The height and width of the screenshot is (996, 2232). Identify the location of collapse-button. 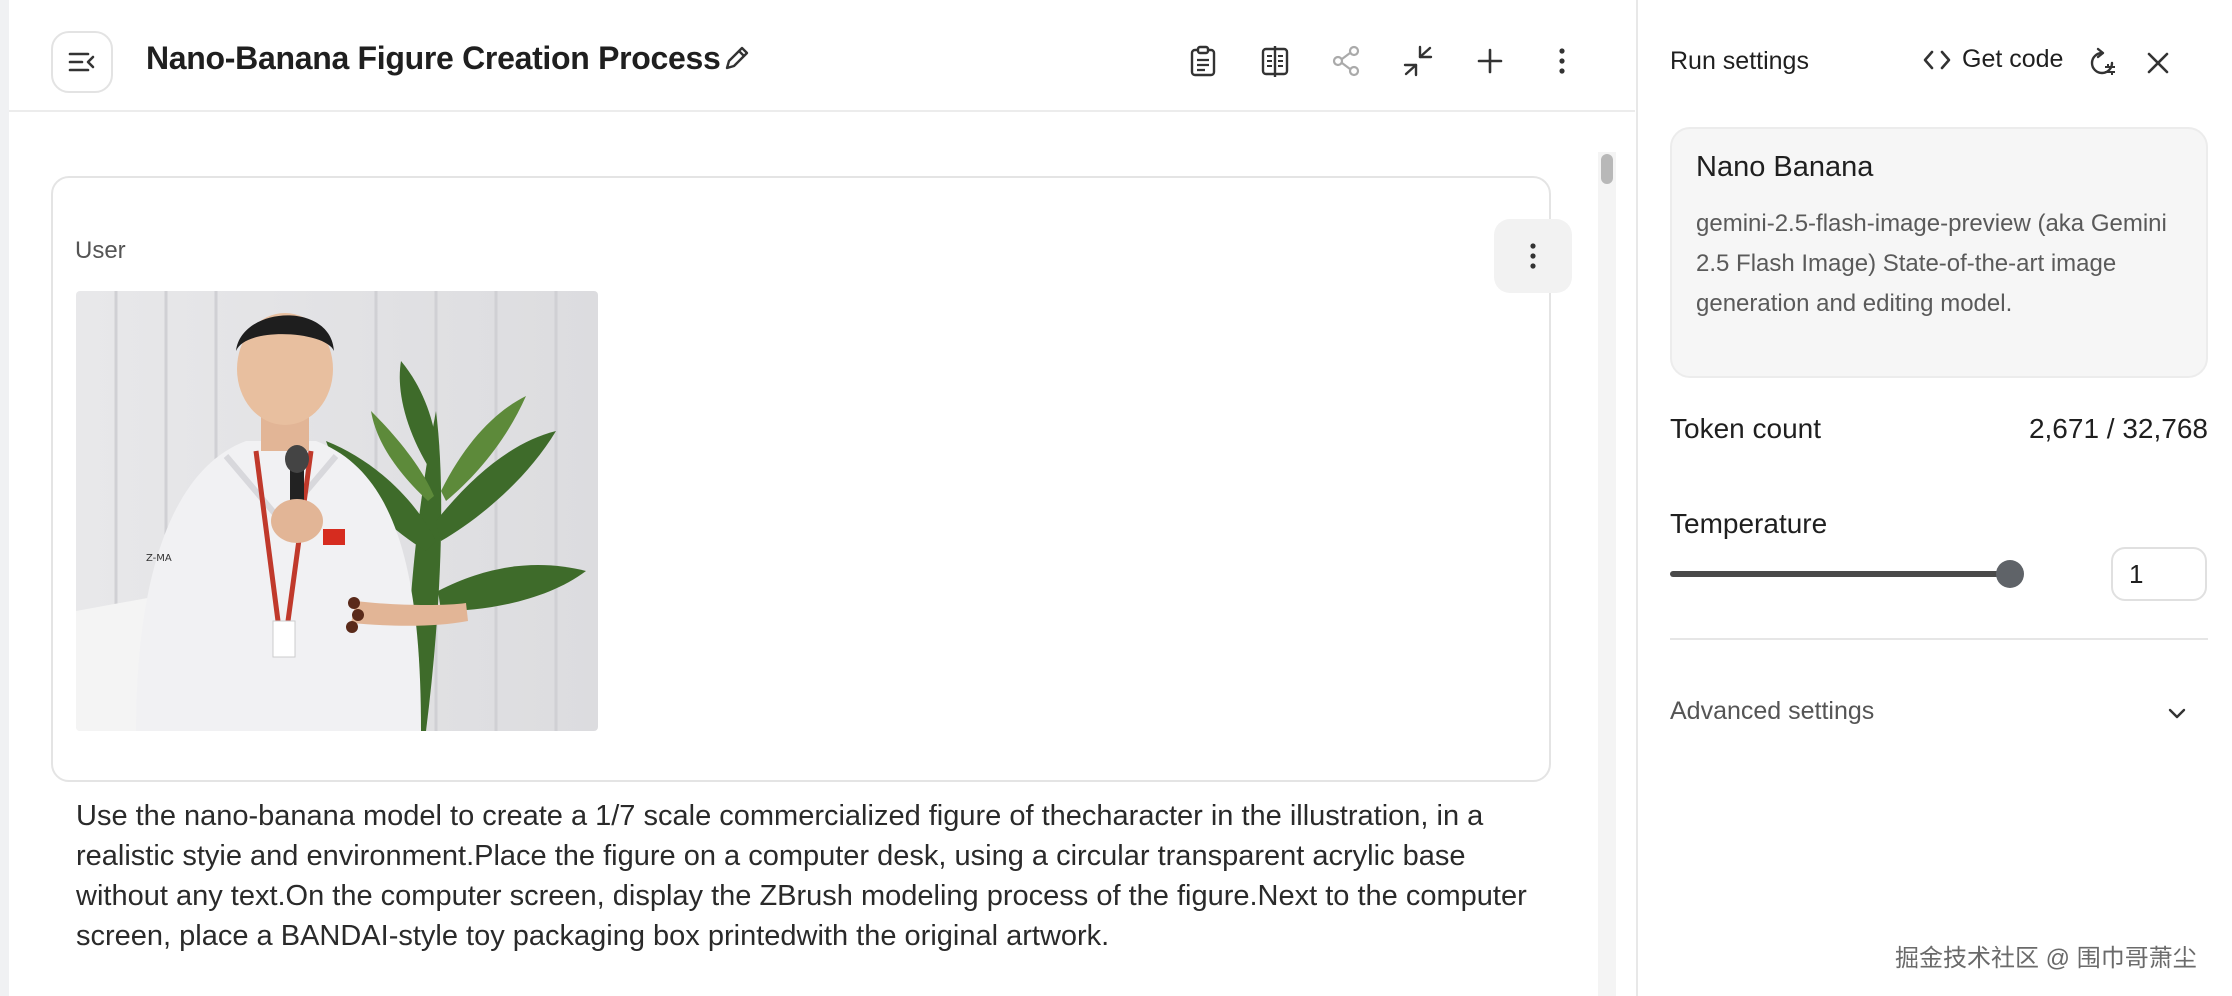
(1418, 61).